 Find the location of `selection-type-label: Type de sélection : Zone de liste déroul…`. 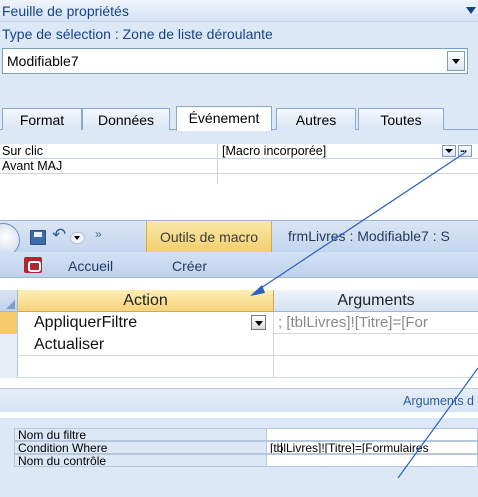

selection-type-label: Type de sélection : Zone de liste déroul… is located at coordinates (137, 34).